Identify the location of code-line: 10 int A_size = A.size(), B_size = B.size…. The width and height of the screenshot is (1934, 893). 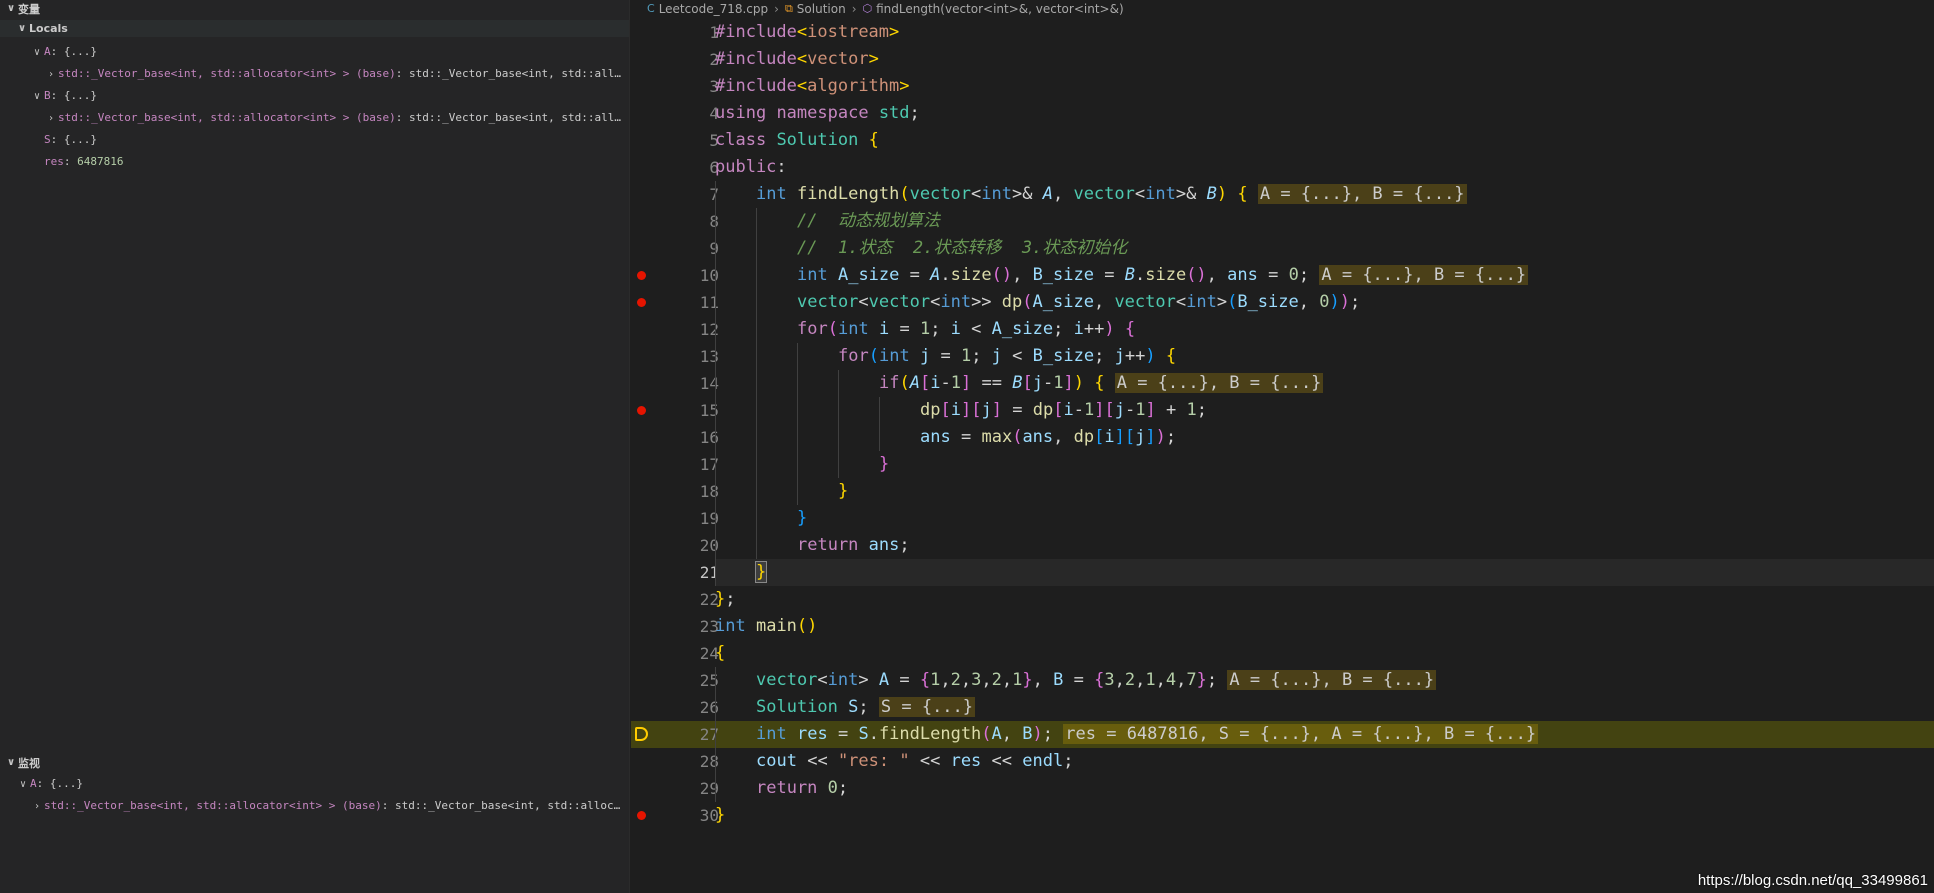
(1282, 275).